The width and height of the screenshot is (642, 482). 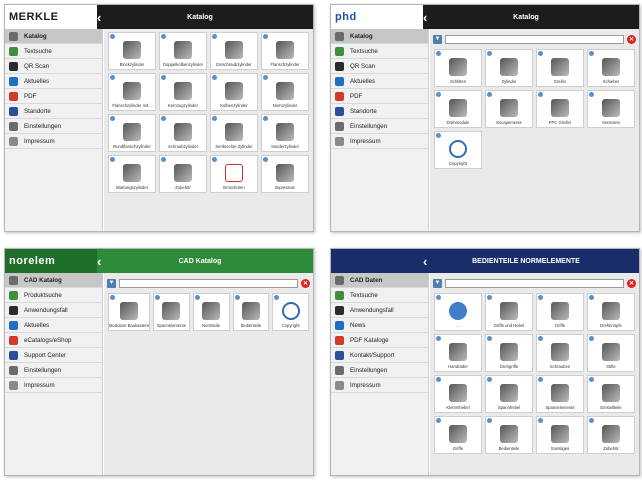 What do you see at coordinates (132, 51) in the screenshot?
I see `catalog-tile: Blockzylinder` at bounding box center [132, 51].